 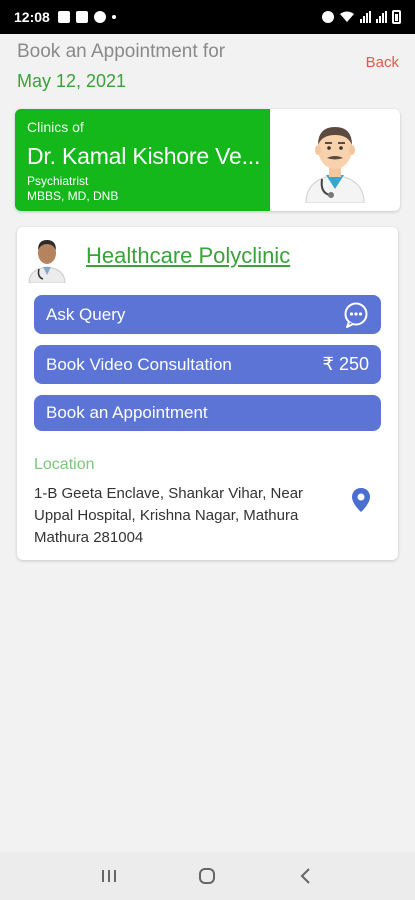 I want to click on recent-apps-icon, so click(x=109, y=876).